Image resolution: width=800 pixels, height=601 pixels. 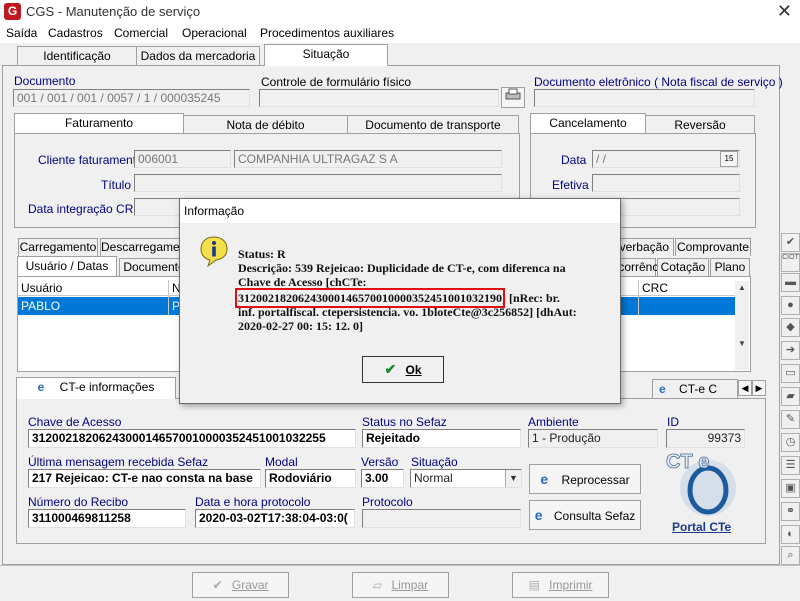 I want to click on search-icon: ⌕, so click(x=790, y=555).